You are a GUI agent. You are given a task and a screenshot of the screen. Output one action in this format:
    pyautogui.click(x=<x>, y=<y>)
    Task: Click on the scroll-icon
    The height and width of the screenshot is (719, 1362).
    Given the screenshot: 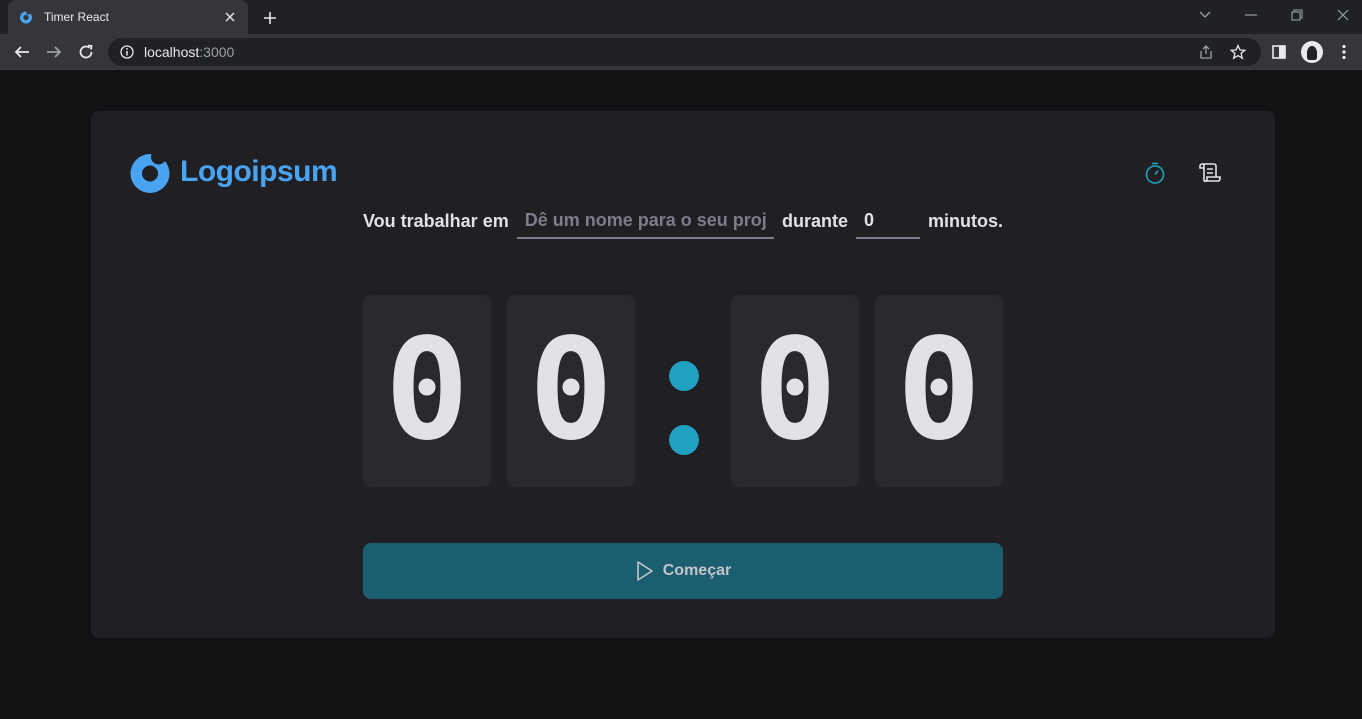 What is the action you would take?
    pyautogui.click(x=1210, y=173)
    